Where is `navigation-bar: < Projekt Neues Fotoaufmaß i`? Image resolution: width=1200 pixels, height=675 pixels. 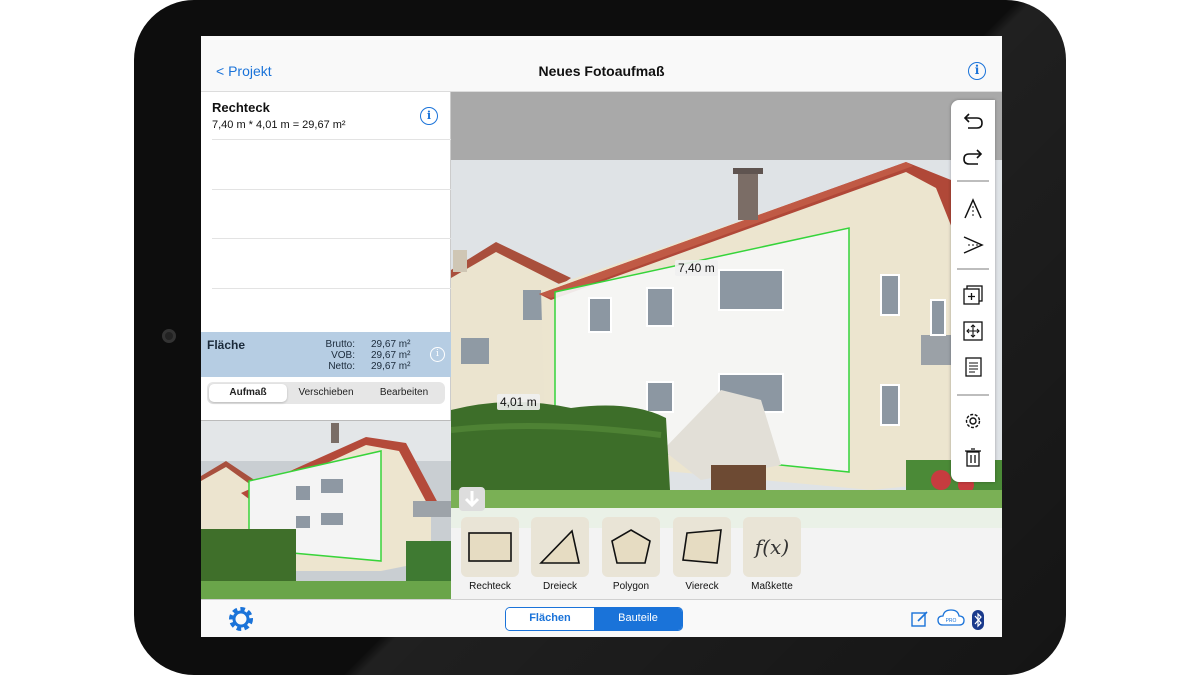
navigation-bar: < Projekt Neues Fotoaufmaß i is located at coordinates (601, 64).